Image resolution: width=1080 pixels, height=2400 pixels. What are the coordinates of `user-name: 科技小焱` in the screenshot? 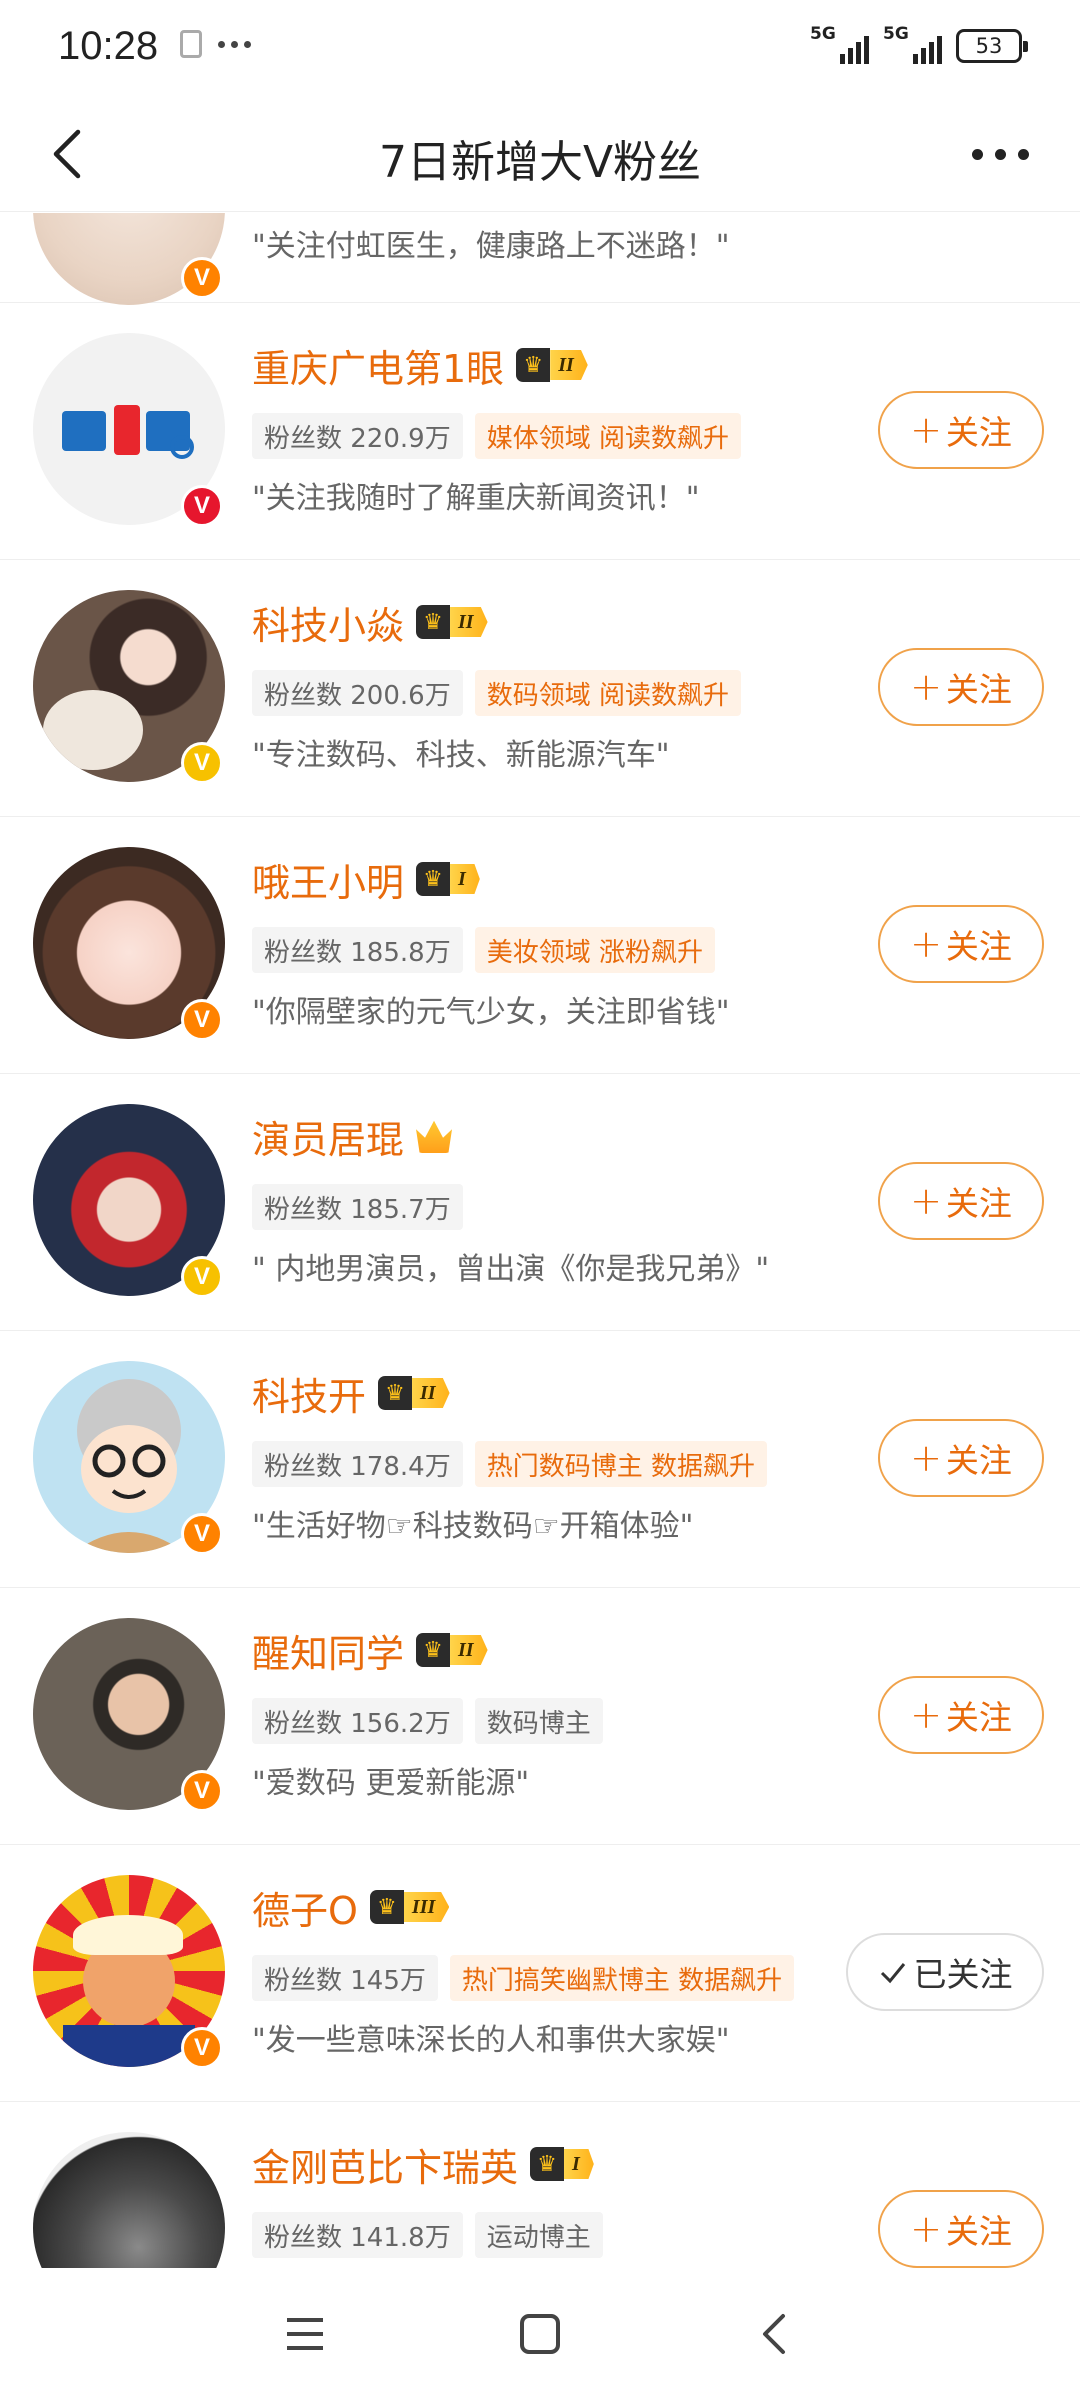 It's located at (328, 622).